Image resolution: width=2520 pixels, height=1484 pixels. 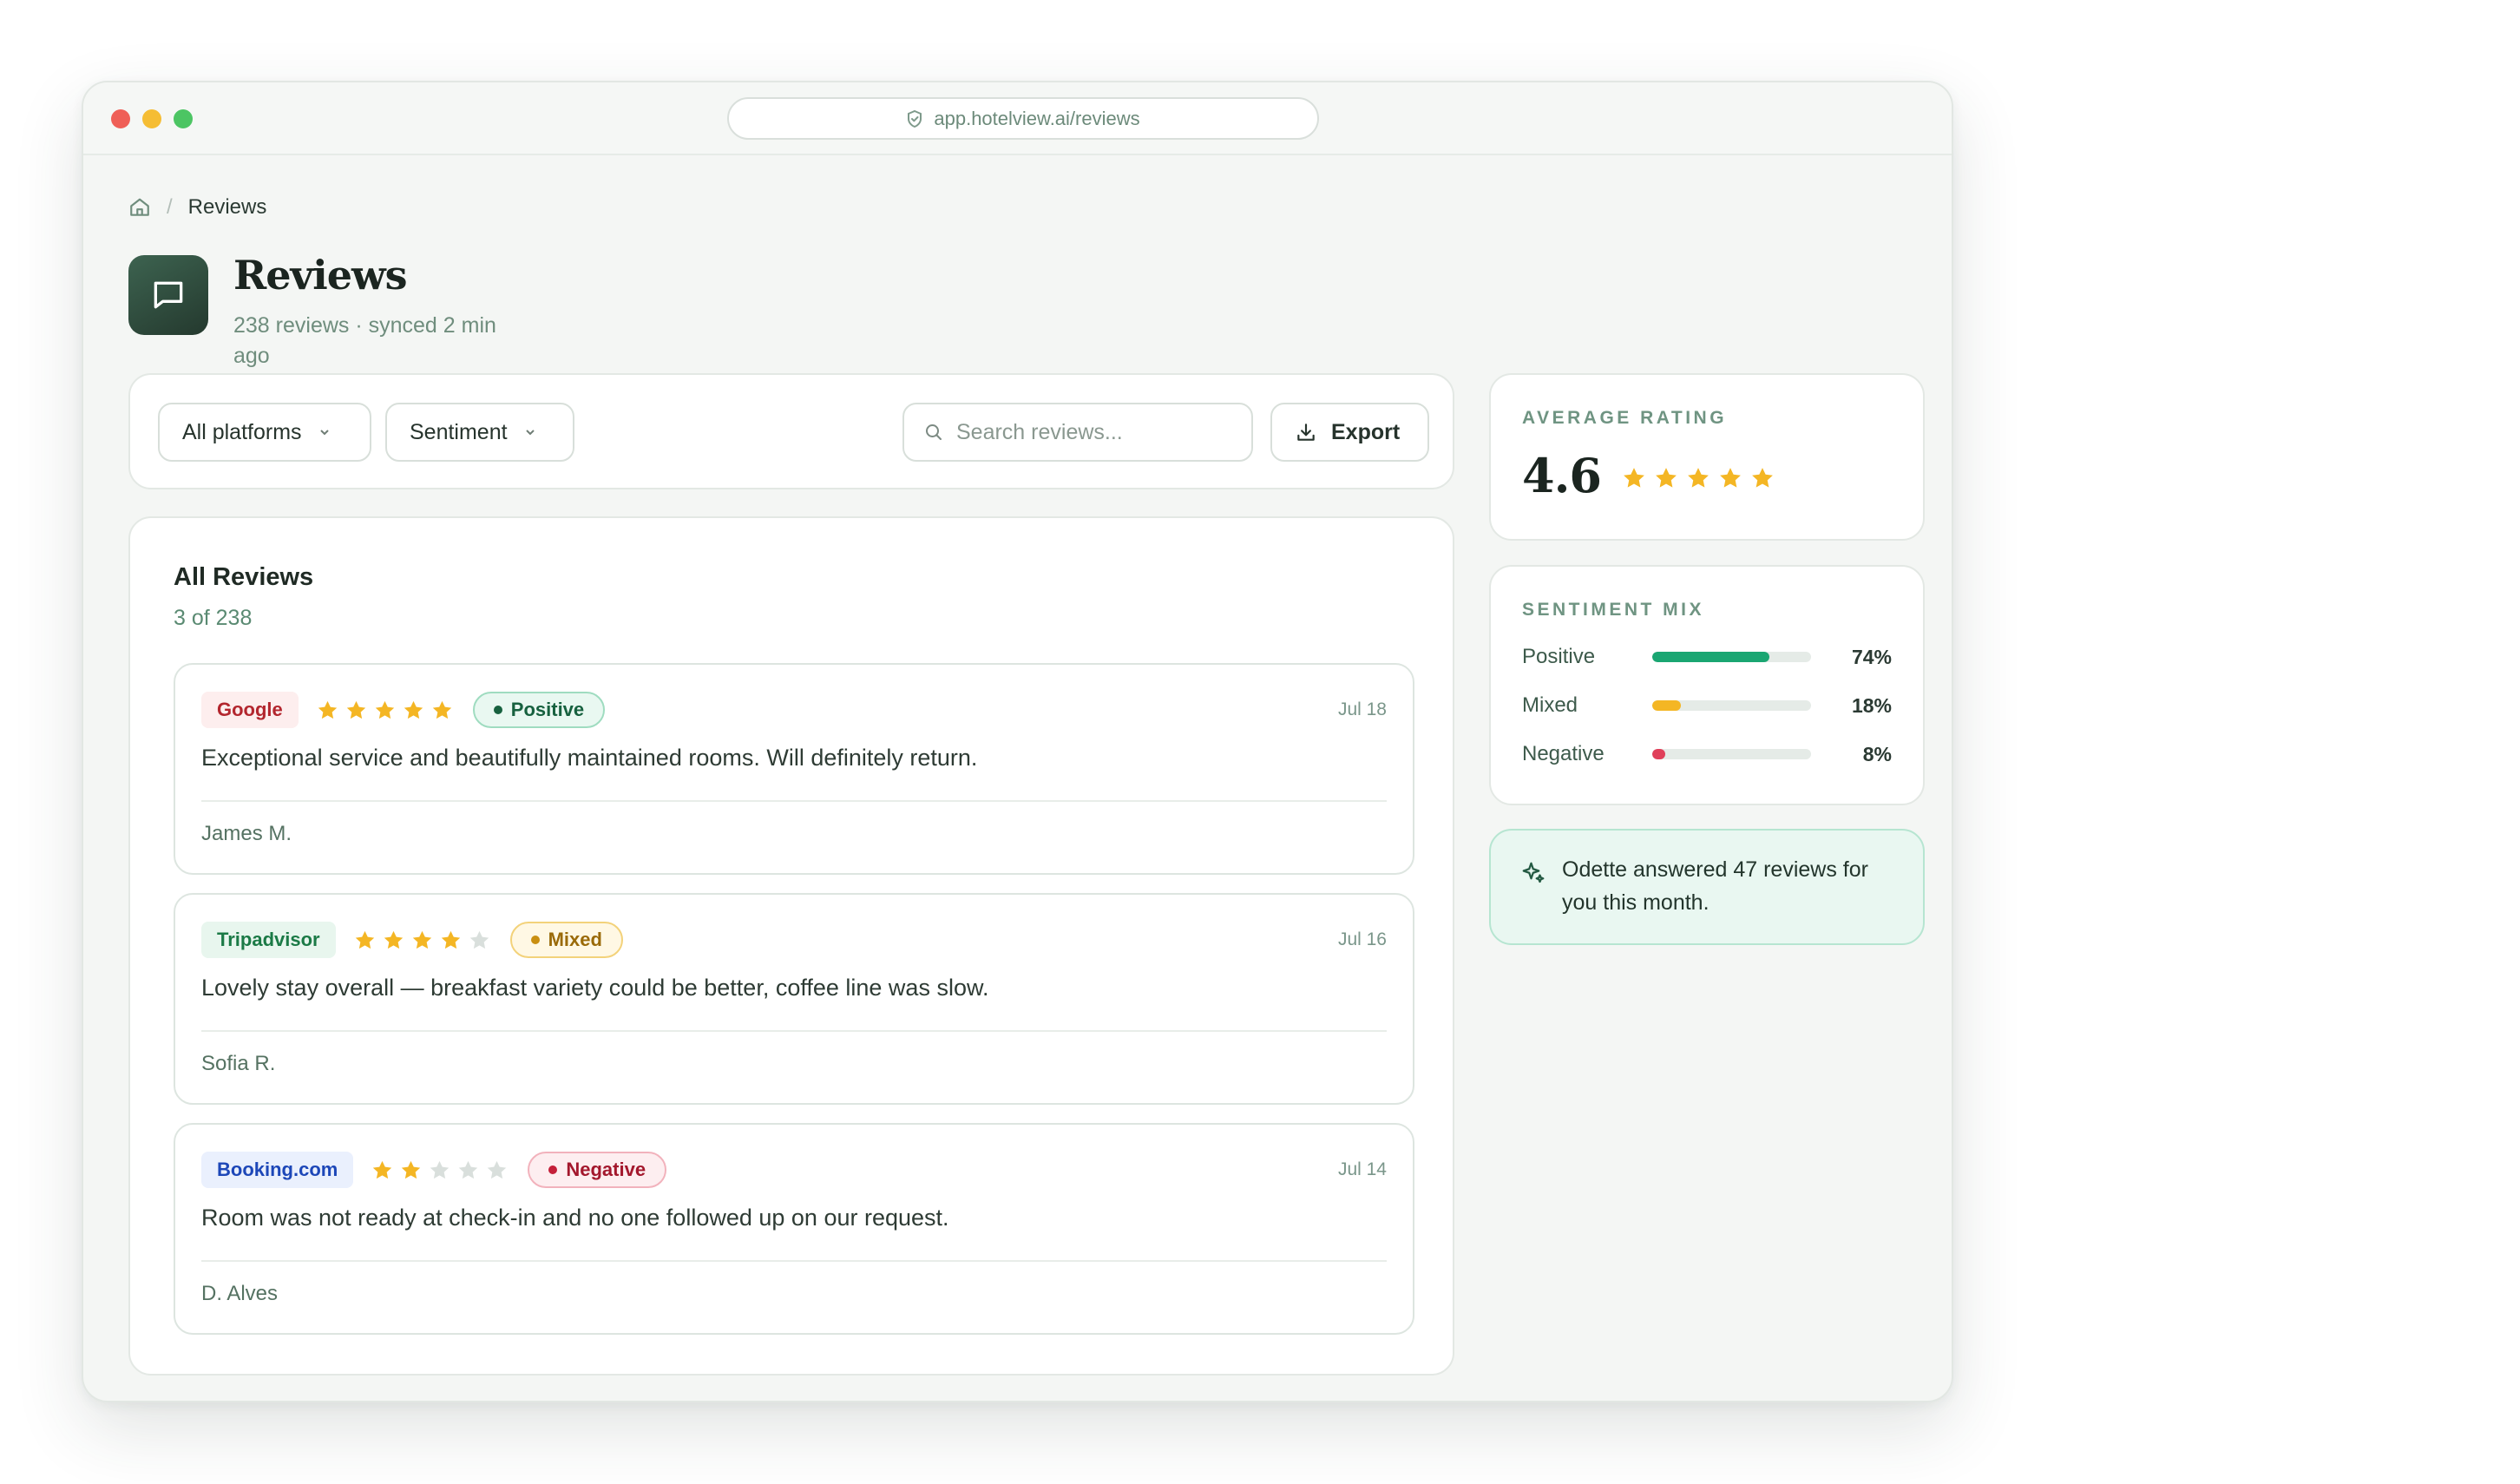 I want to click on download-icon, so click(x=1306, y=433).